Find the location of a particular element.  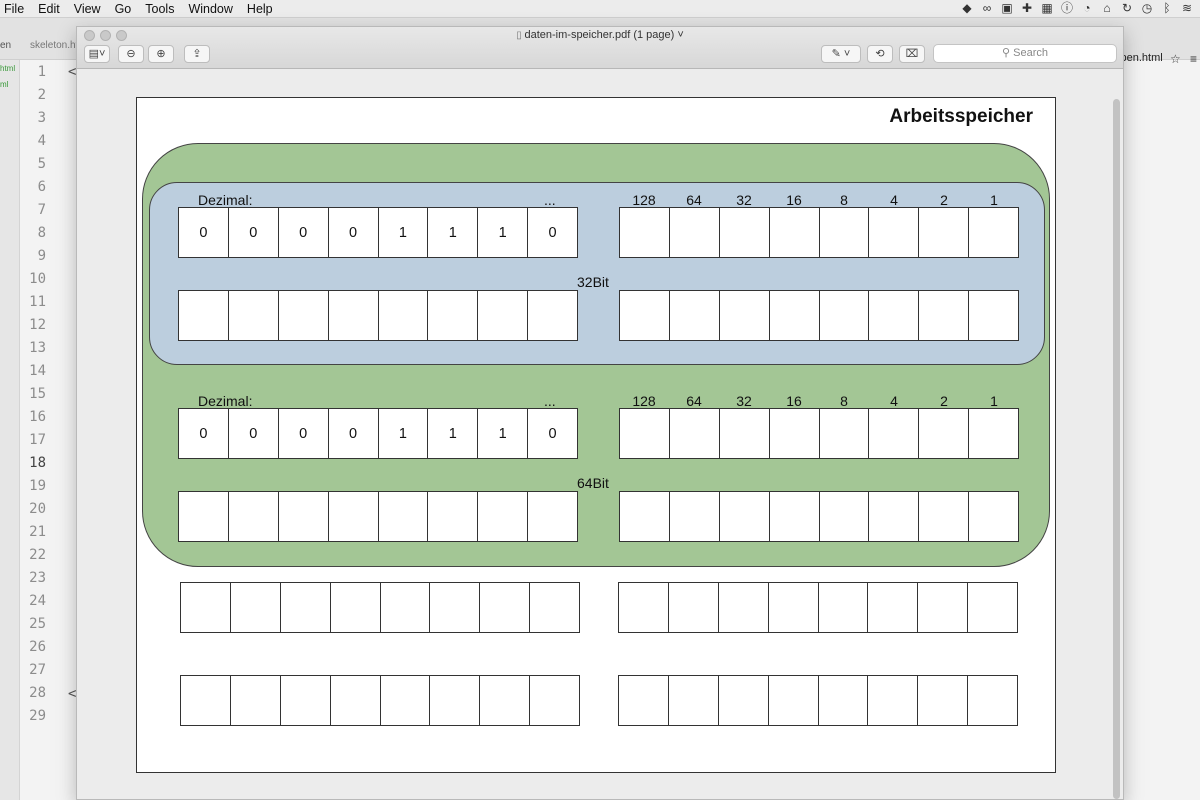

sidebar-toggle-button: ▤˅ is located at coordinates (97, 54).